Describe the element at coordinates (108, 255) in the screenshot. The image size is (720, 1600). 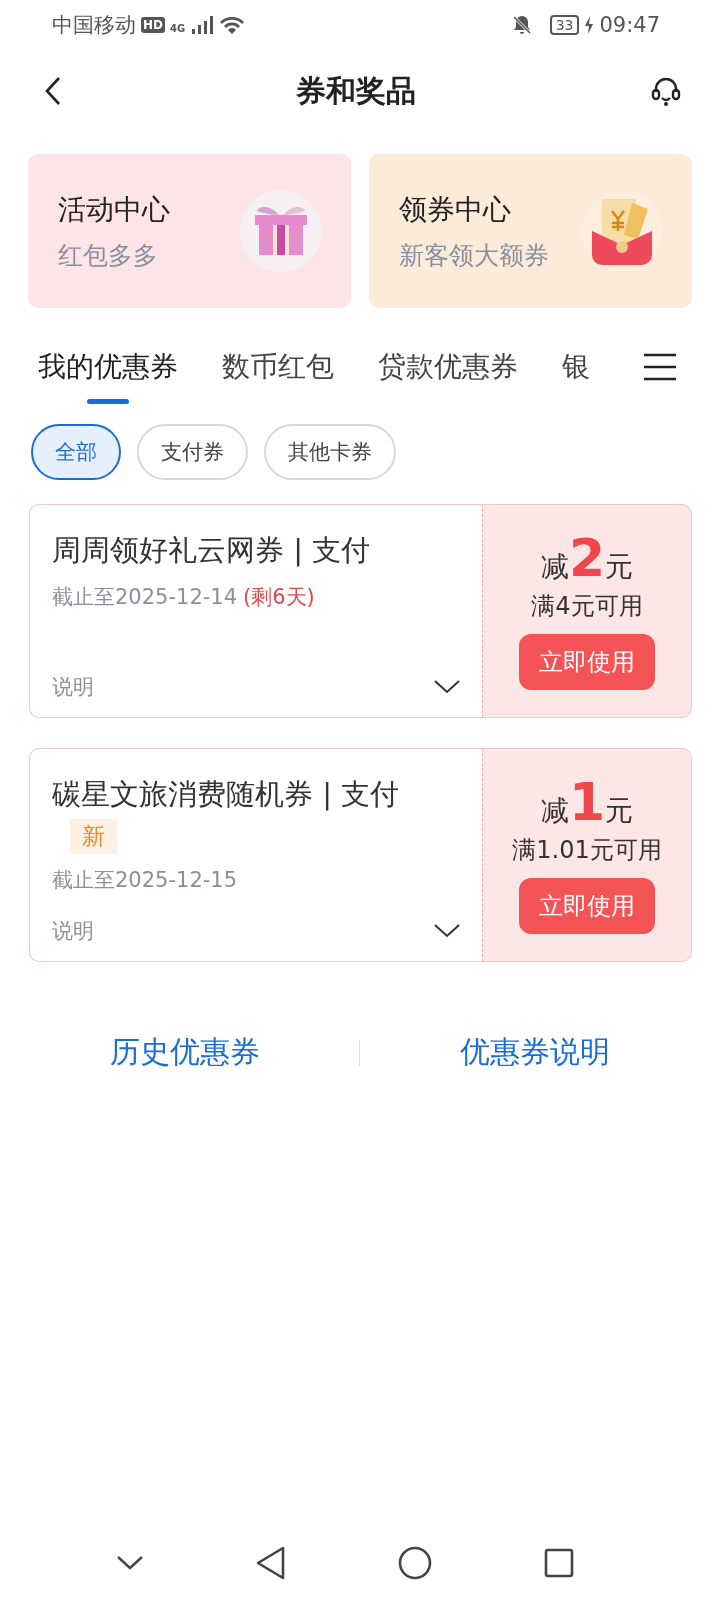
I see `promo-subtitle: 红包多多` at that location.